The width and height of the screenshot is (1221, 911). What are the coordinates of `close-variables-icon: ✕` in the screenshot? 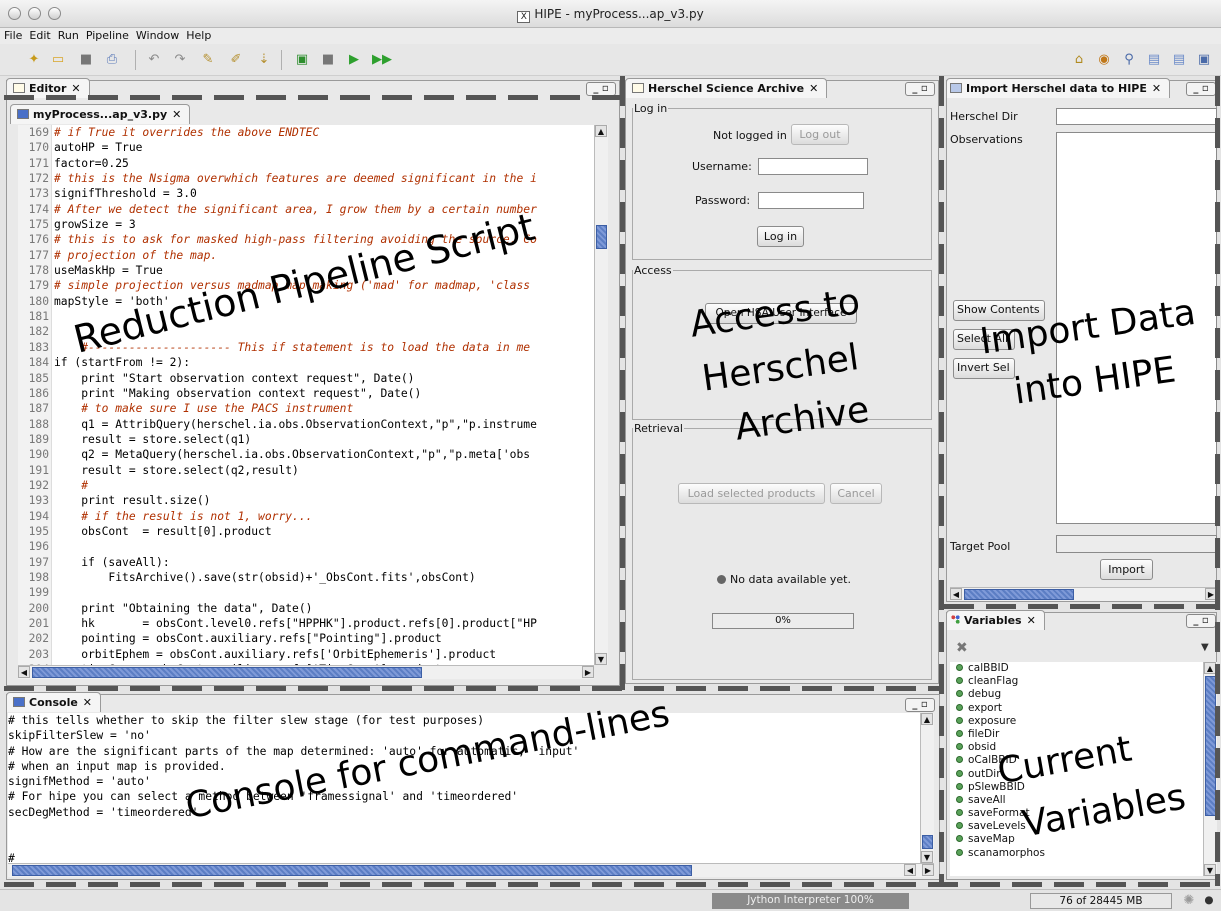 It's located at (1031, 620).